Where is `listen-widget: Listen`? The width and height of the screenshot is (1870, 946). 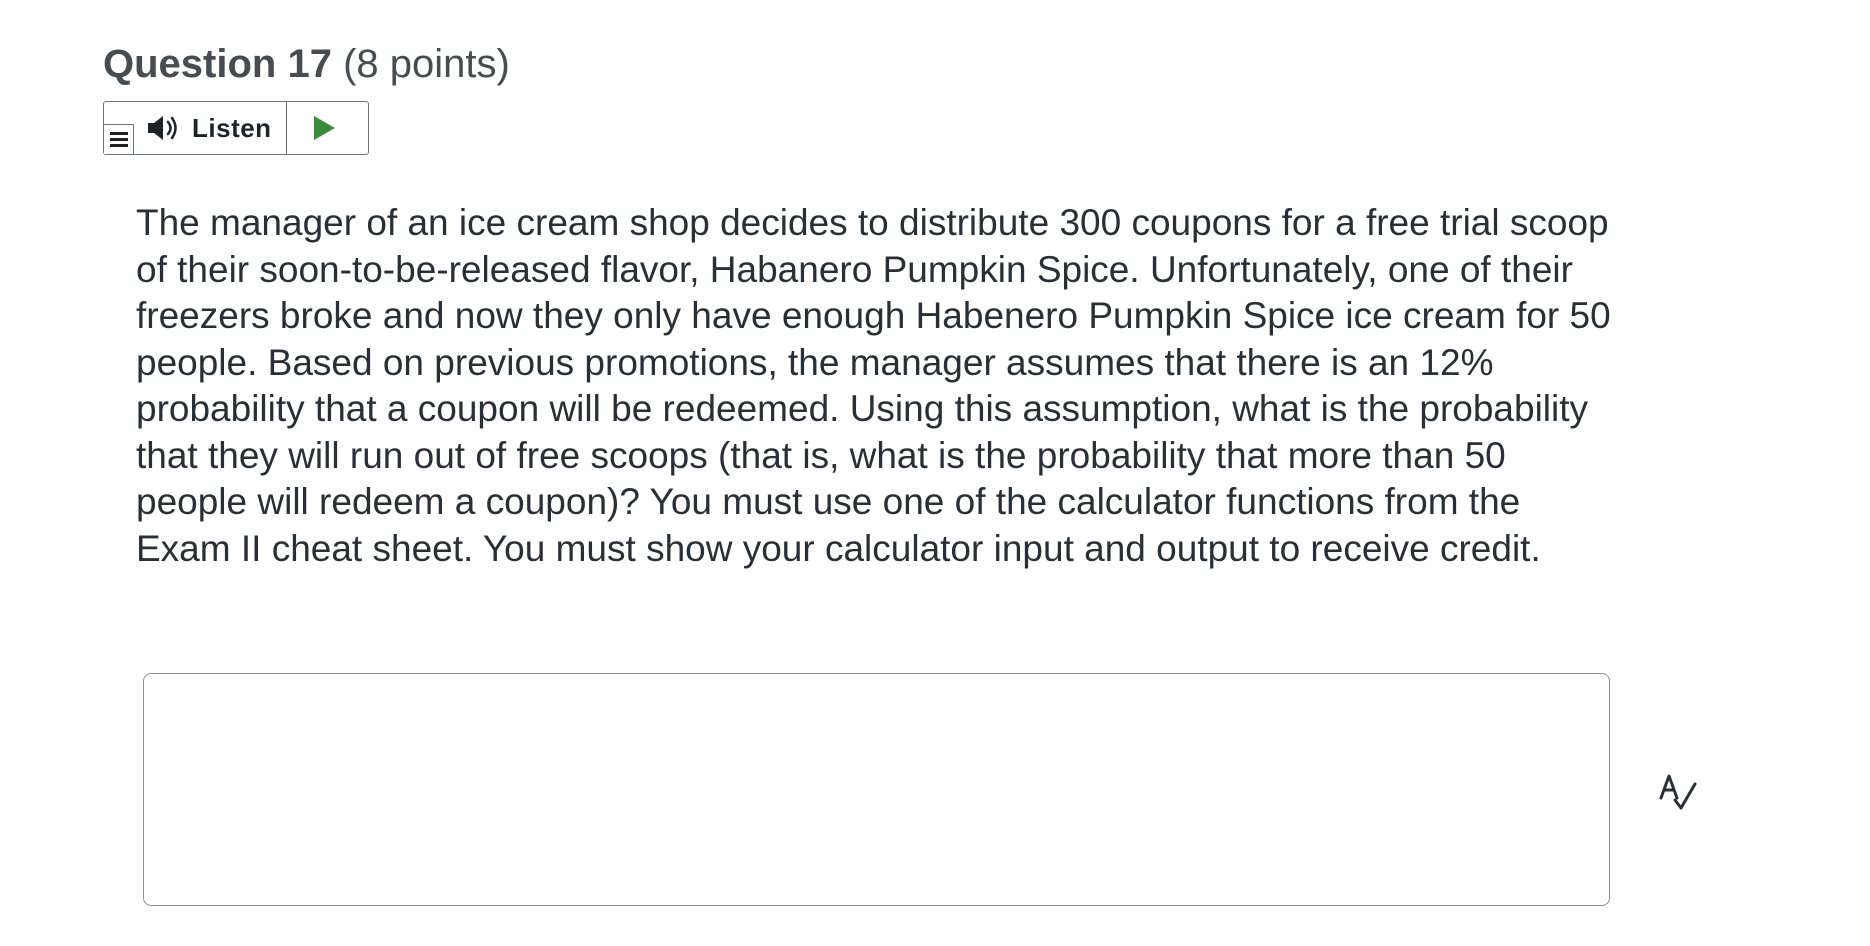
listen-widget: Listen is located at coordinates (236, 128).